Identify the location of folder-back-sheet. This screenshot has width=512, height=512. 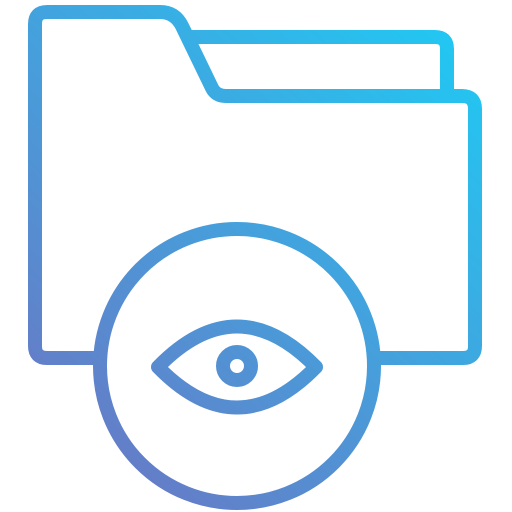
(318, 66).